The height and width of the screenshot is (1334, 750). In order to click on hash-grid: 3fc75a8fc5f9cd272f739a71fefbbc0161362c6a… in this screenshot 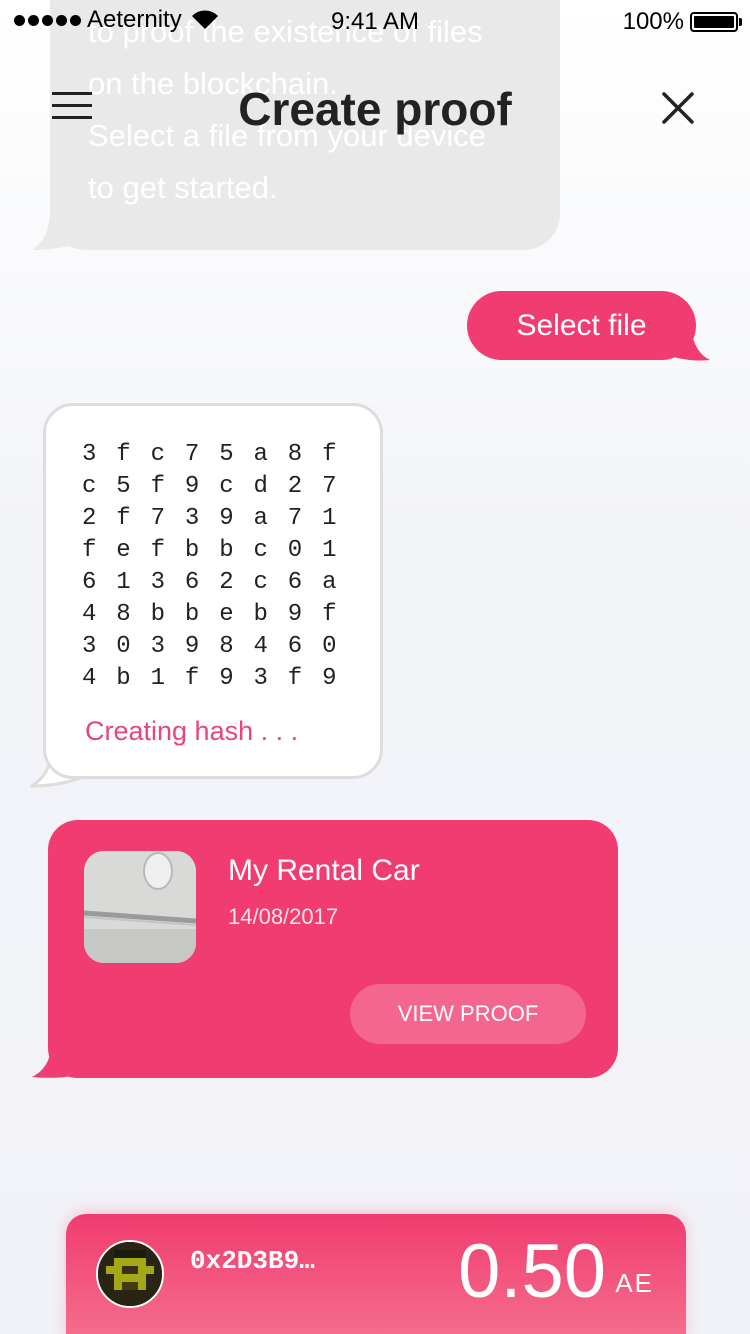, I will do `click(219, 567)`.